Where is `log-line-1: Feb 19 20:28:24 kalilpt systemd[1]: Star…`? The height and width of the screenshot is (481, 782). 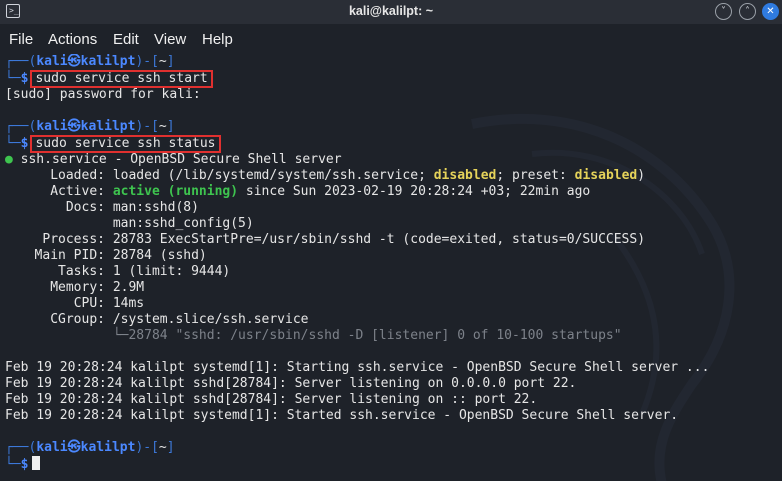
log-line-1: Feb 19 20:28:24 kalilpt systemd[1]: Star… is located at coordinates (357, 367).